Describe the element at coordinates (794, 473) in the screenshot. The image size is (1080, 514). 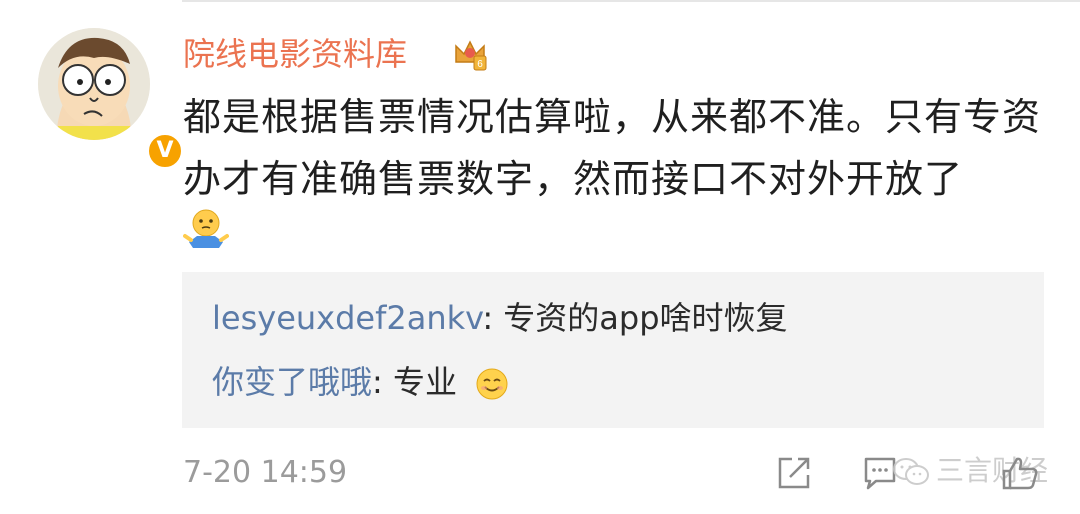
I see `share-icon` at that location.